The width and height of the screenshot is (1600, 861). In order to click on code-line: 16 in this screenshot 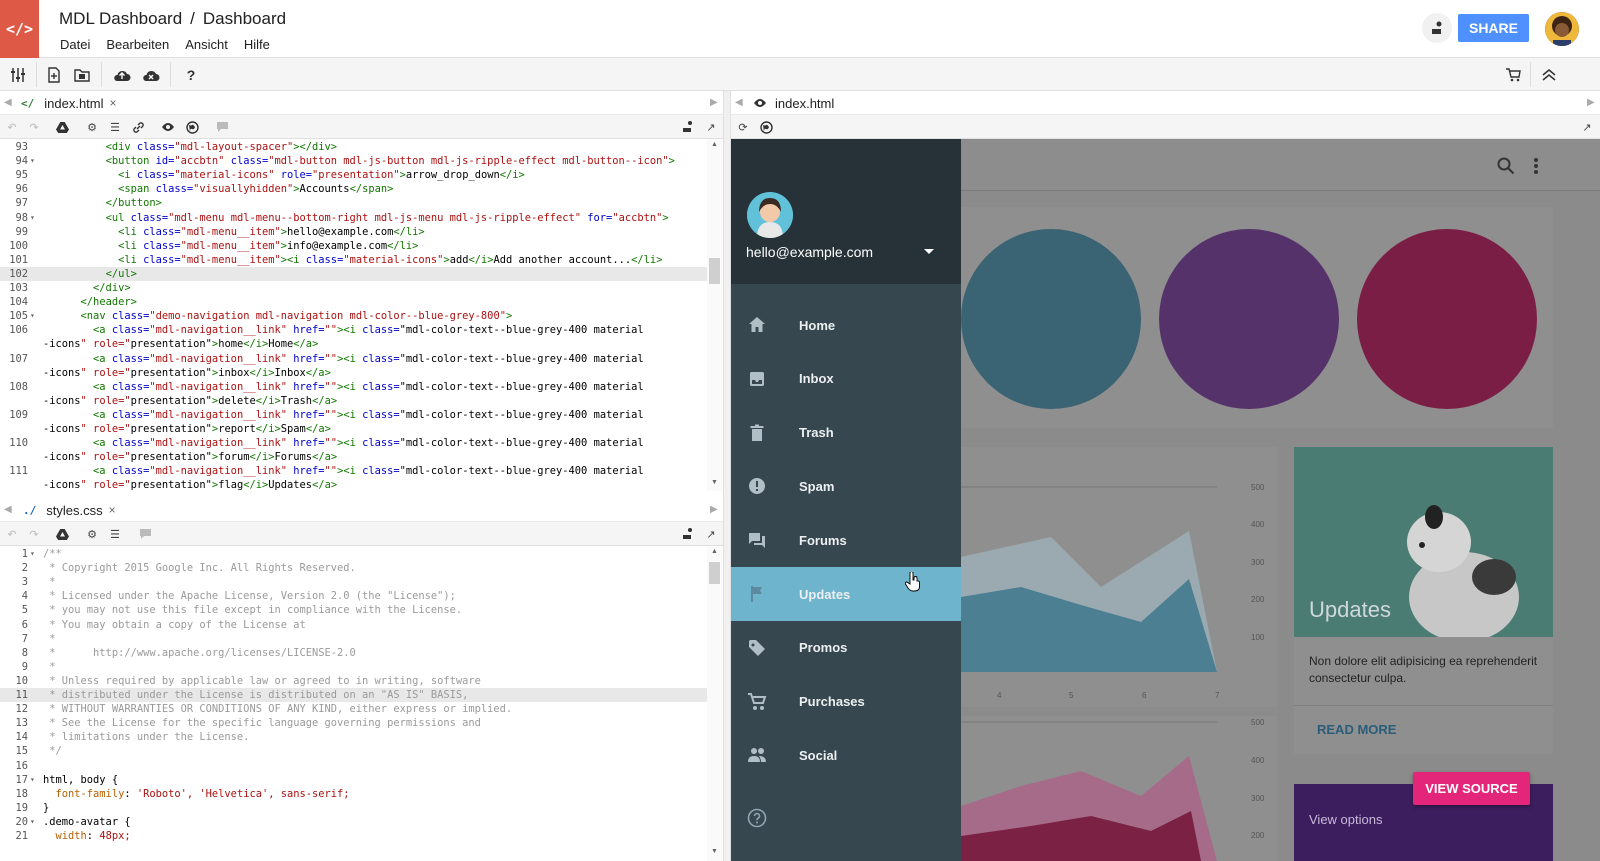, I will do `click(353, 766)`.